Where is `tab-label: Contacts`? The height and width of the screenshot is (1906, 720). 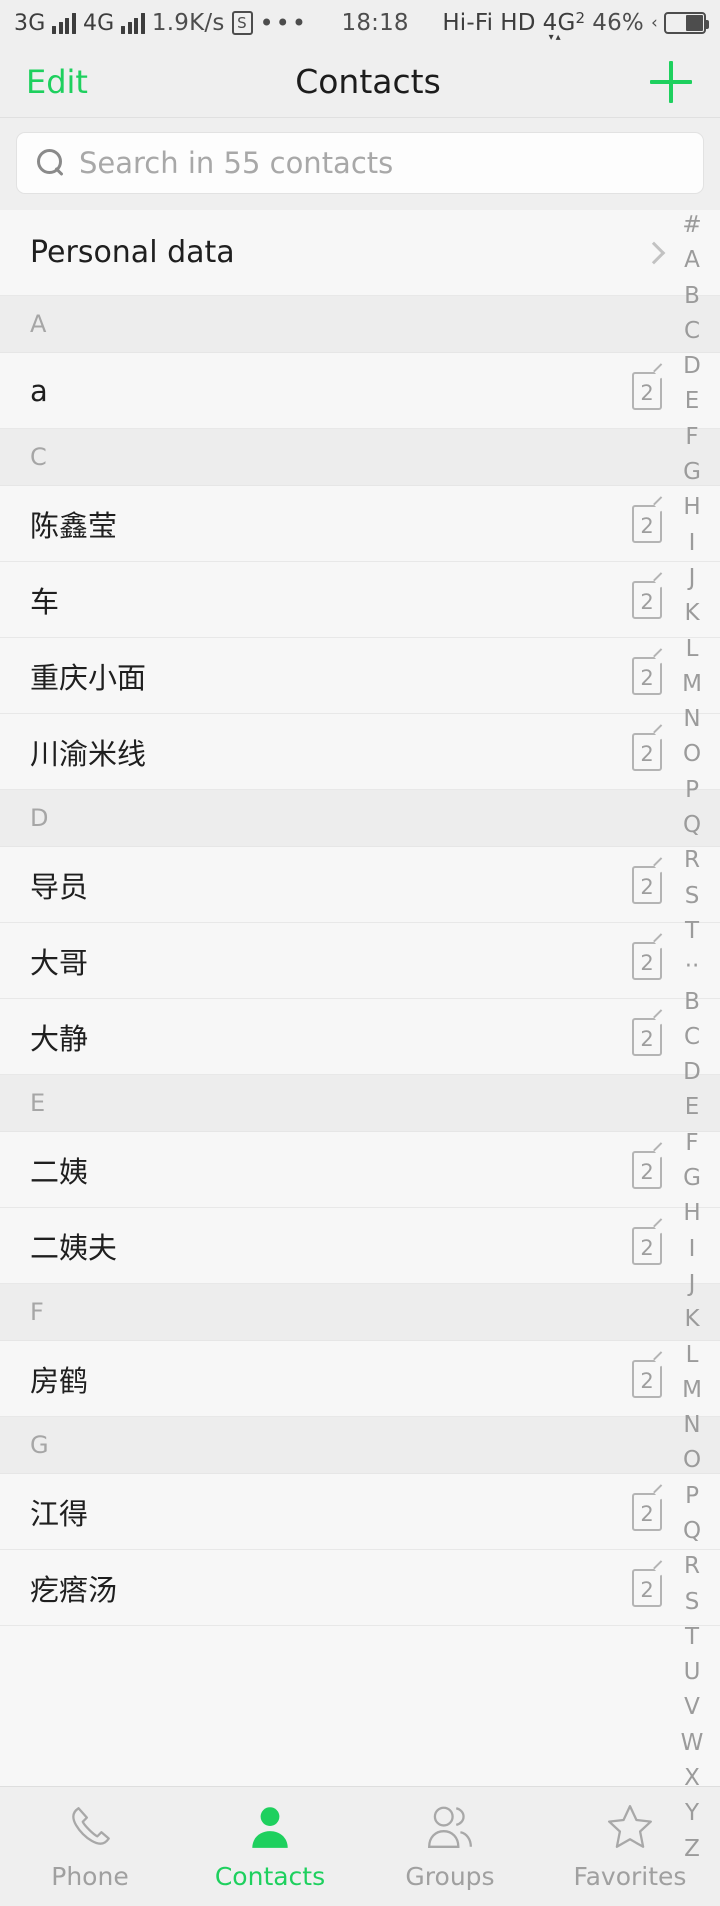 tab-label: Contacts is located at coordinates (270, 1876).